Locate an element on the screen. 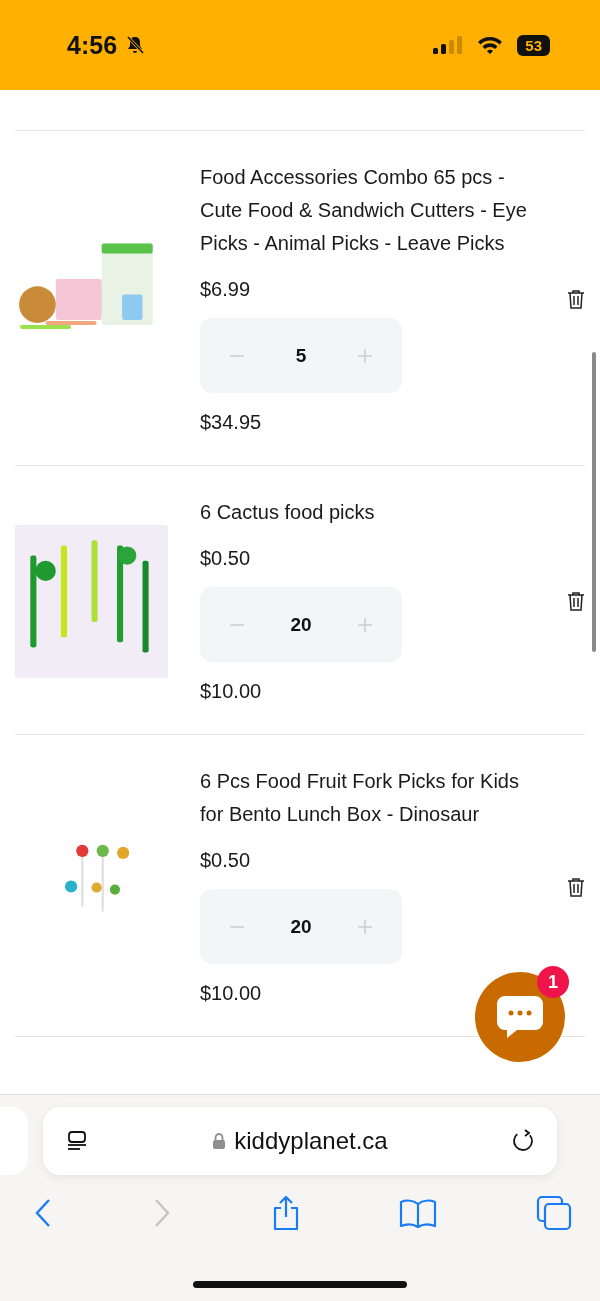 Image resolution: width=600 pixels, height=1301 pixels. line-total: $34.95 is located at coordinates (231, 422).